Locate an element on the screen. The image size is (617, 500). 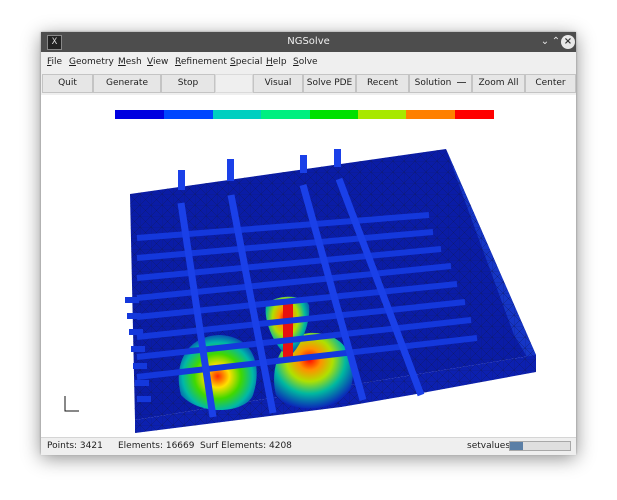
toolbar-spacer is located at coordinates (234, 83).